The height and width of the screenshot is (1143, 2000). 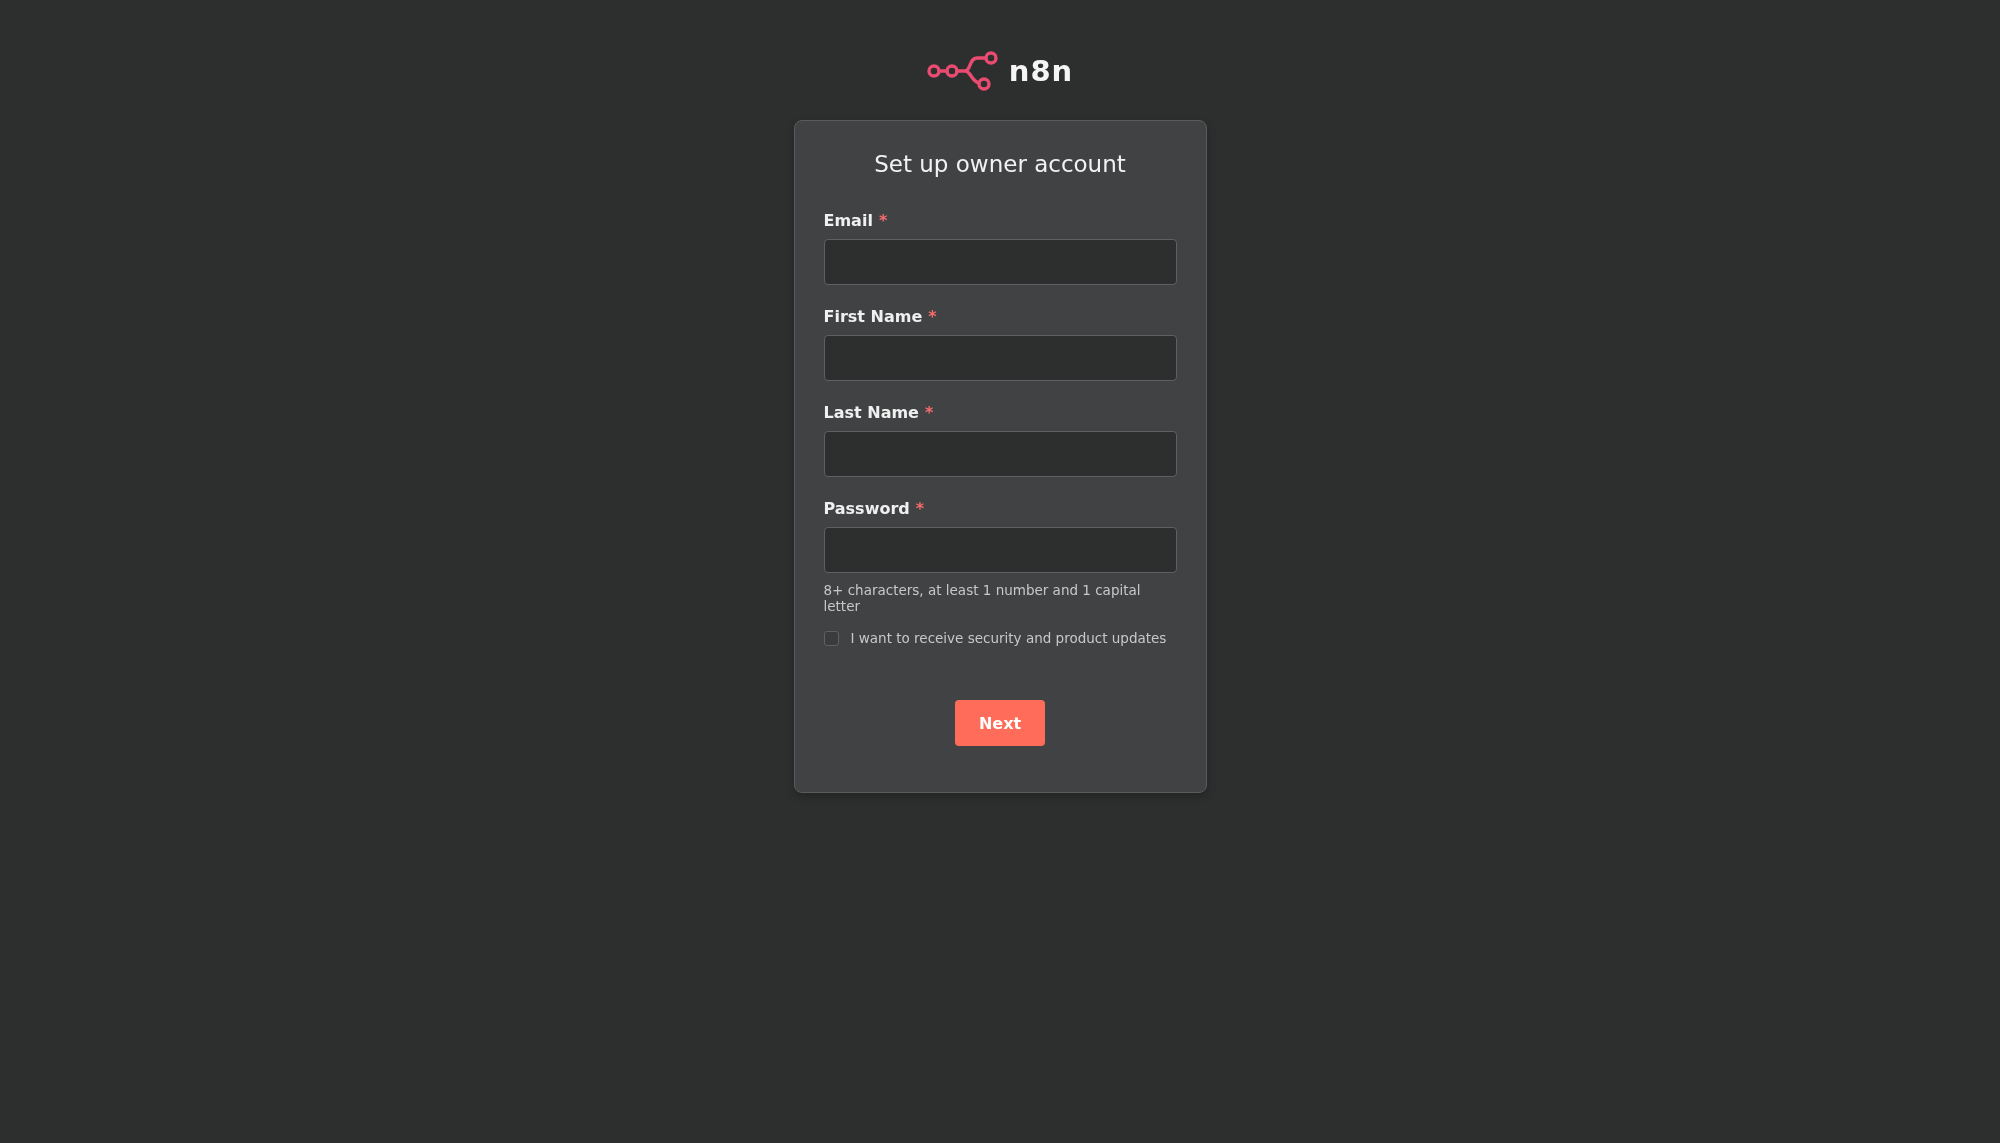 I want to click on field-label: Password, so click(x=866, y=508).